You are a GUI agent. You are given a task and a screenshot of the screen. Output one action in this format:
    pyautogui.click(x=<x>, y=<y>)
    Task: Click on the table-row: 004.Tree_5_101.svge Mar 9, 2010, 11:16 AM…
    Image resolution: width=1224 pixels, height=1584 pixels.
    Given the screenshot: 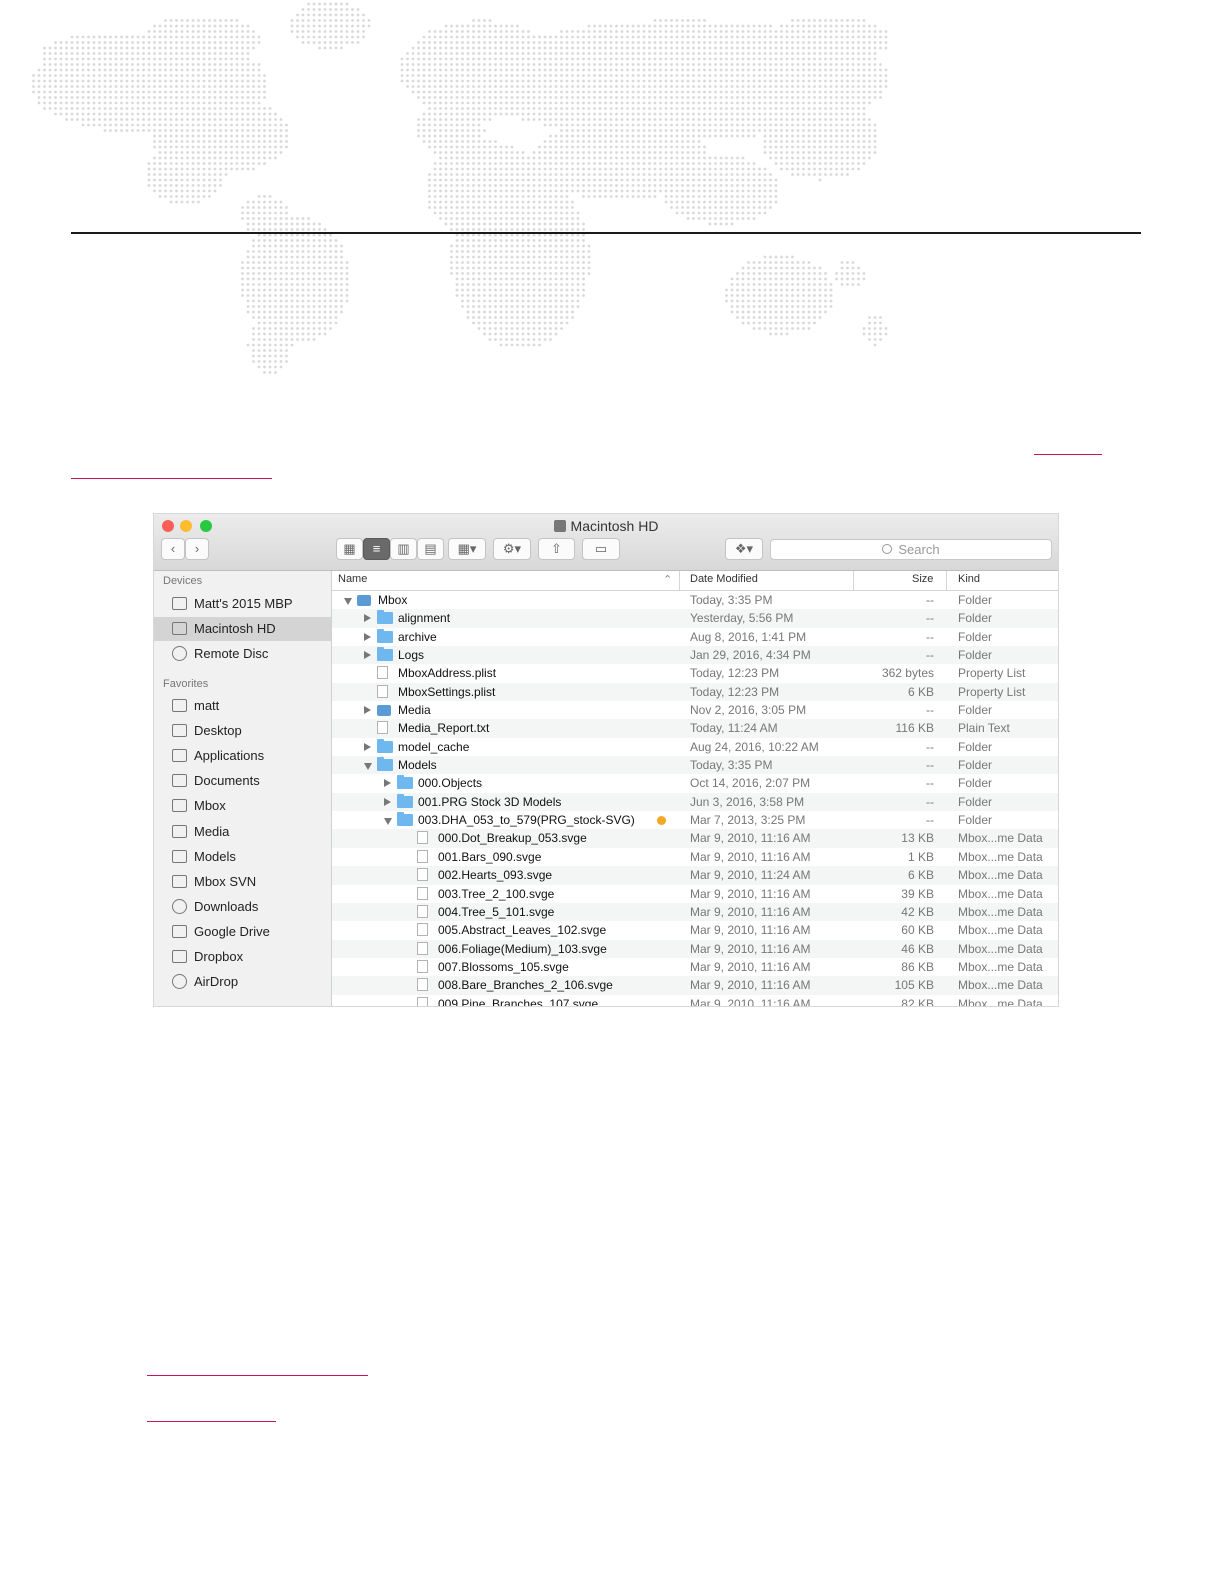 What is the action you would take?
    pyautogui.click(x=695, y=912)
    